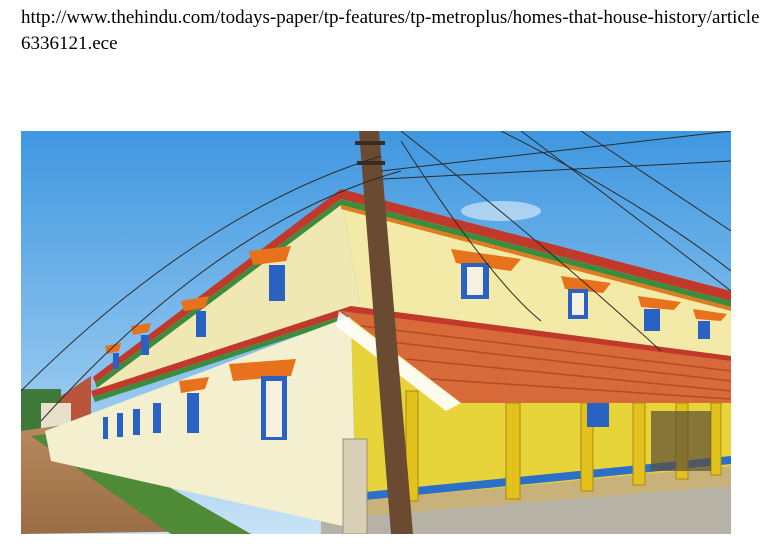 Image resolution: width=768 pixels, height=548 pixels. Describe the element at coordinates (355, 486) in the screenshot. I see `gate-post` at that location.